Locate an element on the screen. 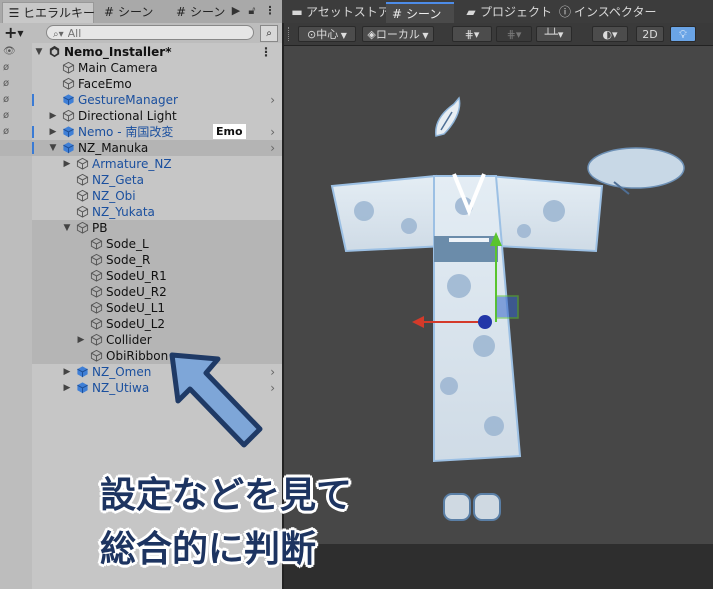 This screenshot has height=589, width=713. create-button: +▼ is located at coordinates (14, 33).